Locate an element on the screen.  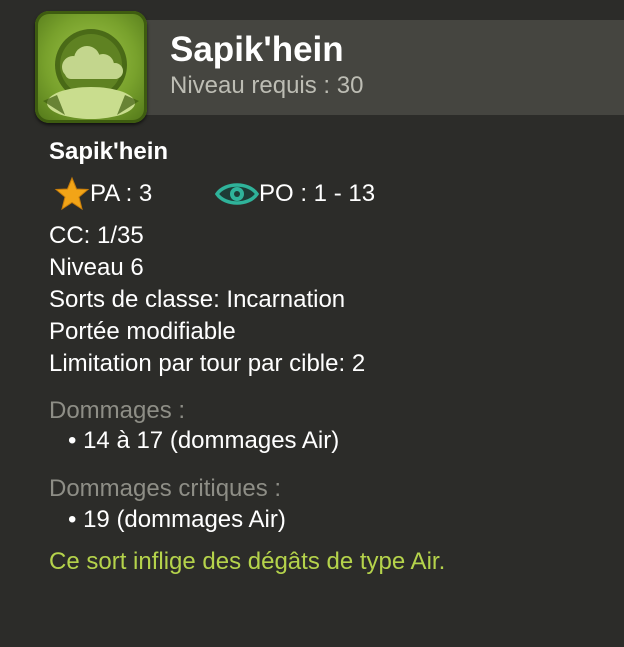
pa-value: PA : 3 is located at coordinates (121, 193).